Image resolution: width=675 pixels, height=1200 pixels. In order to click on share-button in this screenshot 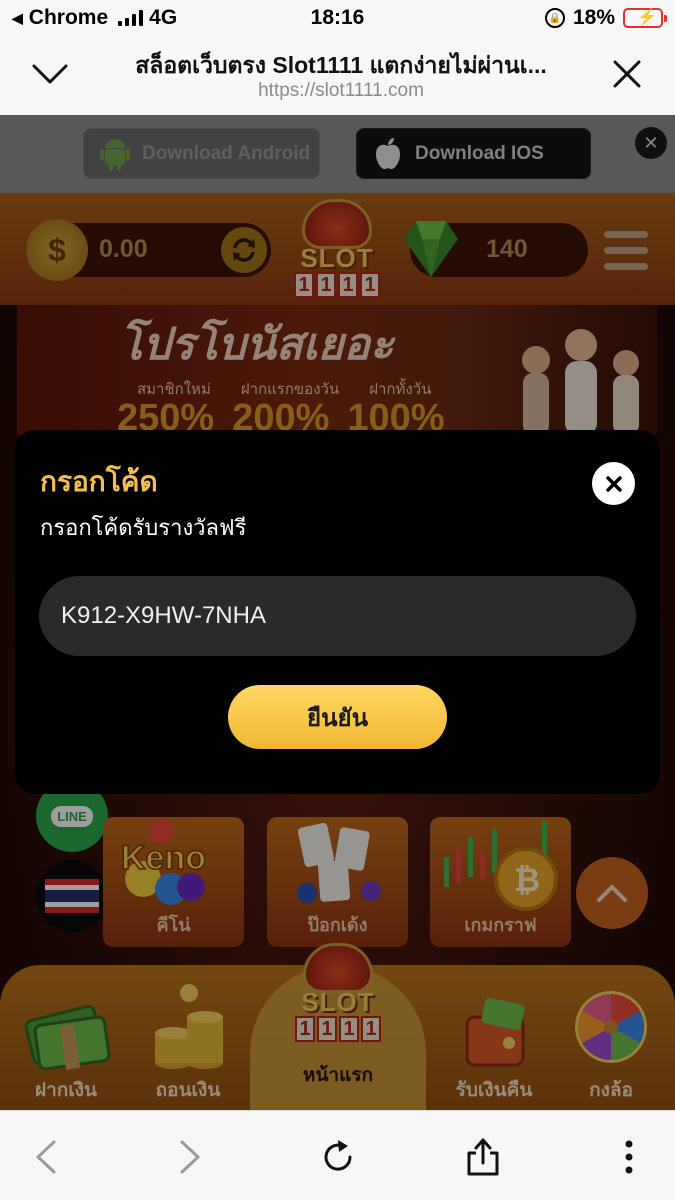, I will do `click(483, 1157)`.